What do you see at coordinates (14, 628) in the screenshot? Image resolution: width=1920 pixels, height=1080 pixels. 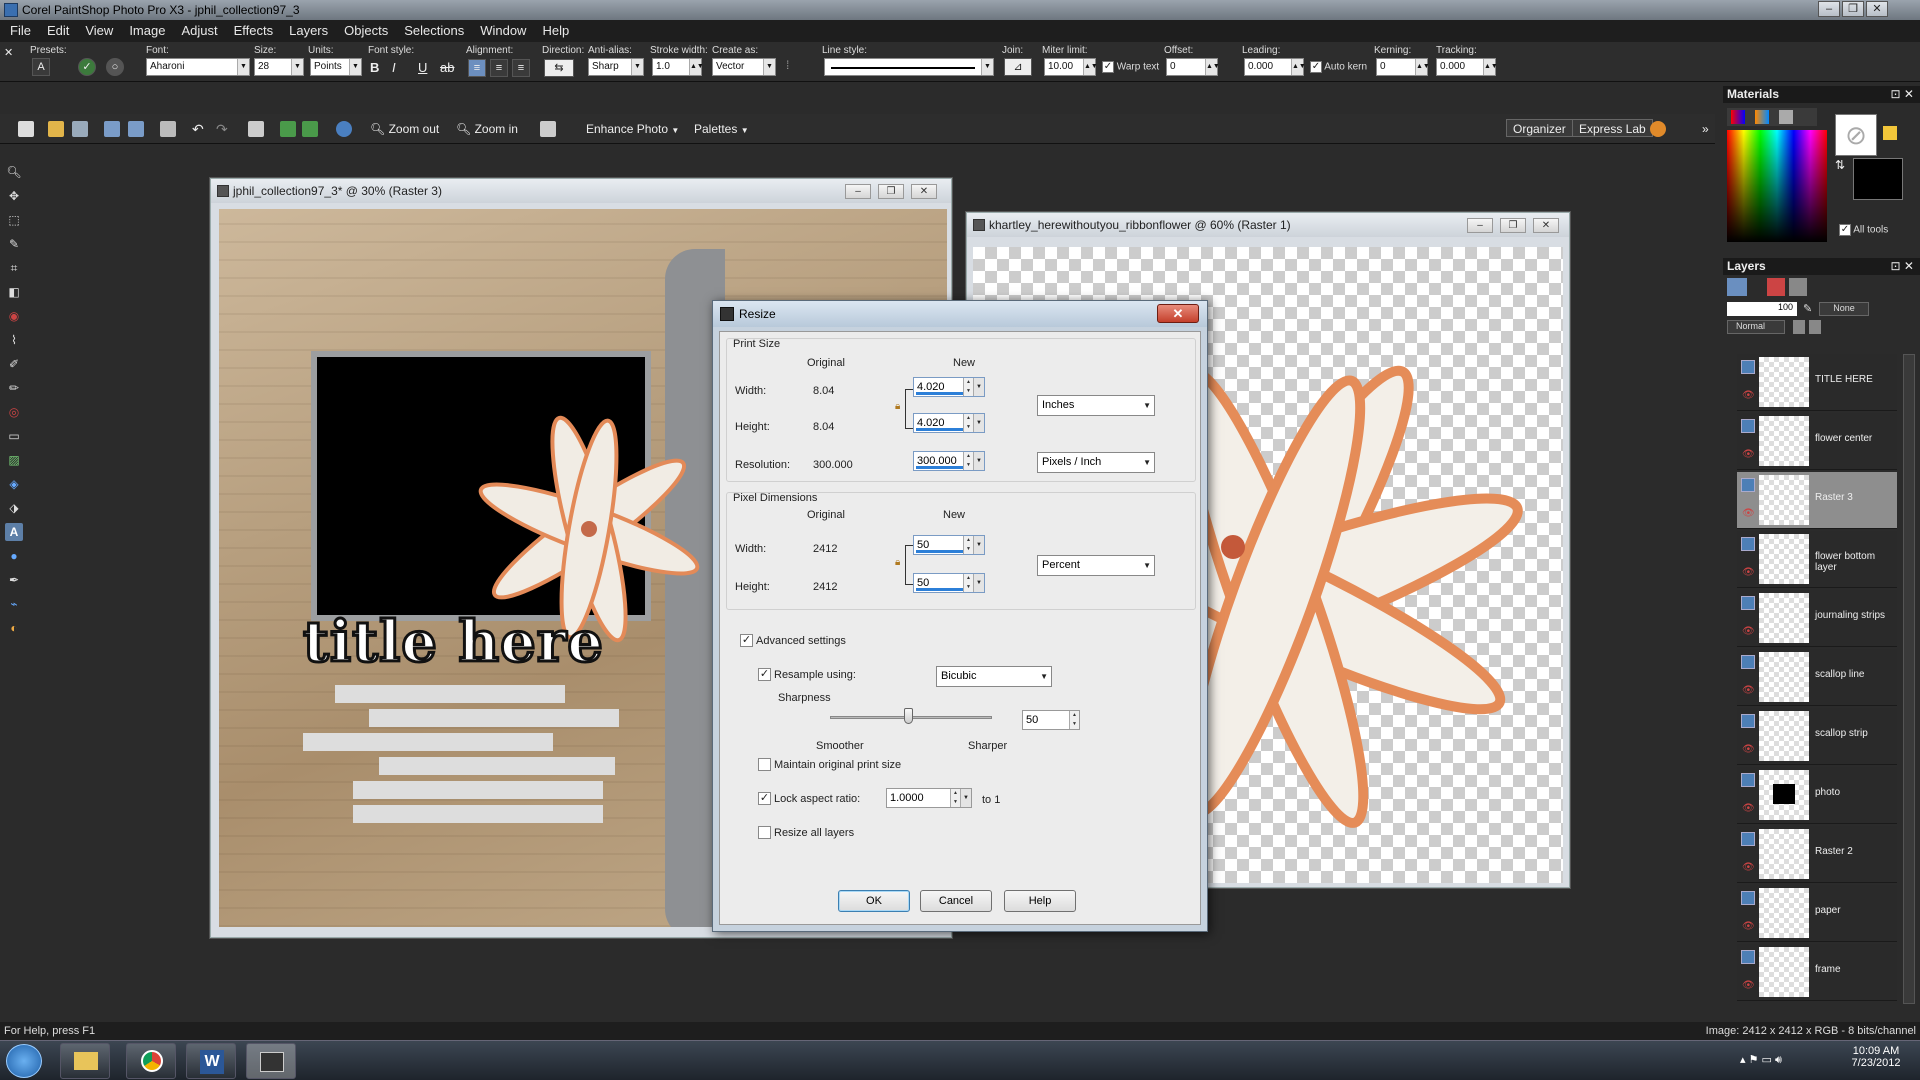 I see `mesh-warp-icon: ◐` at bounding box center [14, 628].